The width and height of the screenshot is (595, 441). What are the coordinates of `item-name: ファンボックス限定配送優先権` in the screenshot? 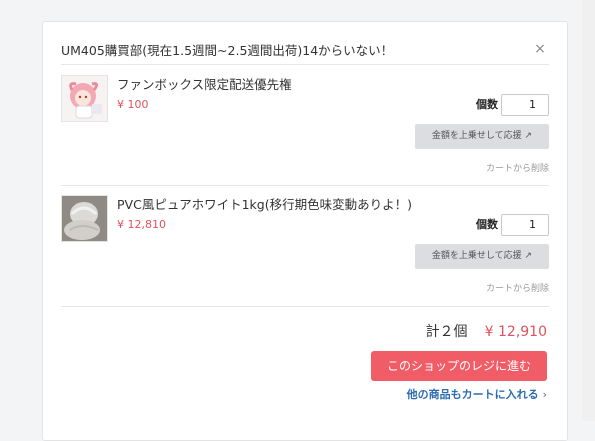 It's located at (204, 85).